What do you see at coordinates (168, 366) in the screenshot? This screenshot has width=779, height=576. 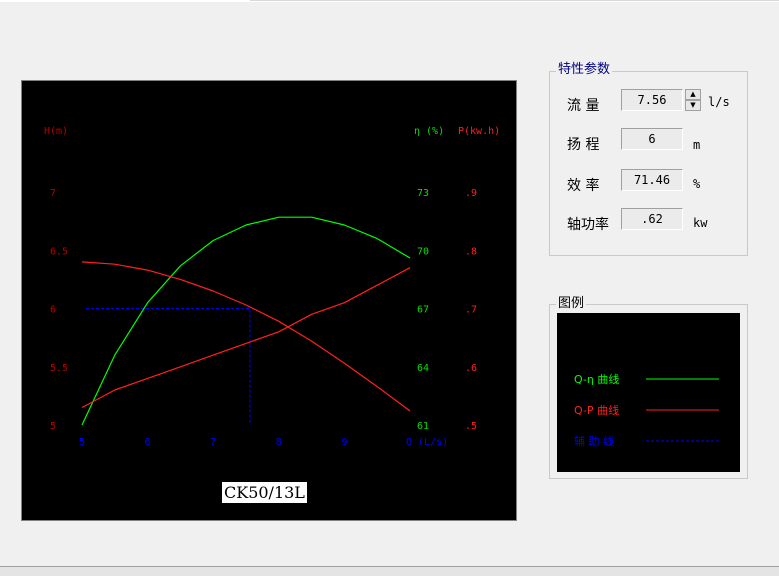 I see `helper-line` at bounding box center [168, 366].